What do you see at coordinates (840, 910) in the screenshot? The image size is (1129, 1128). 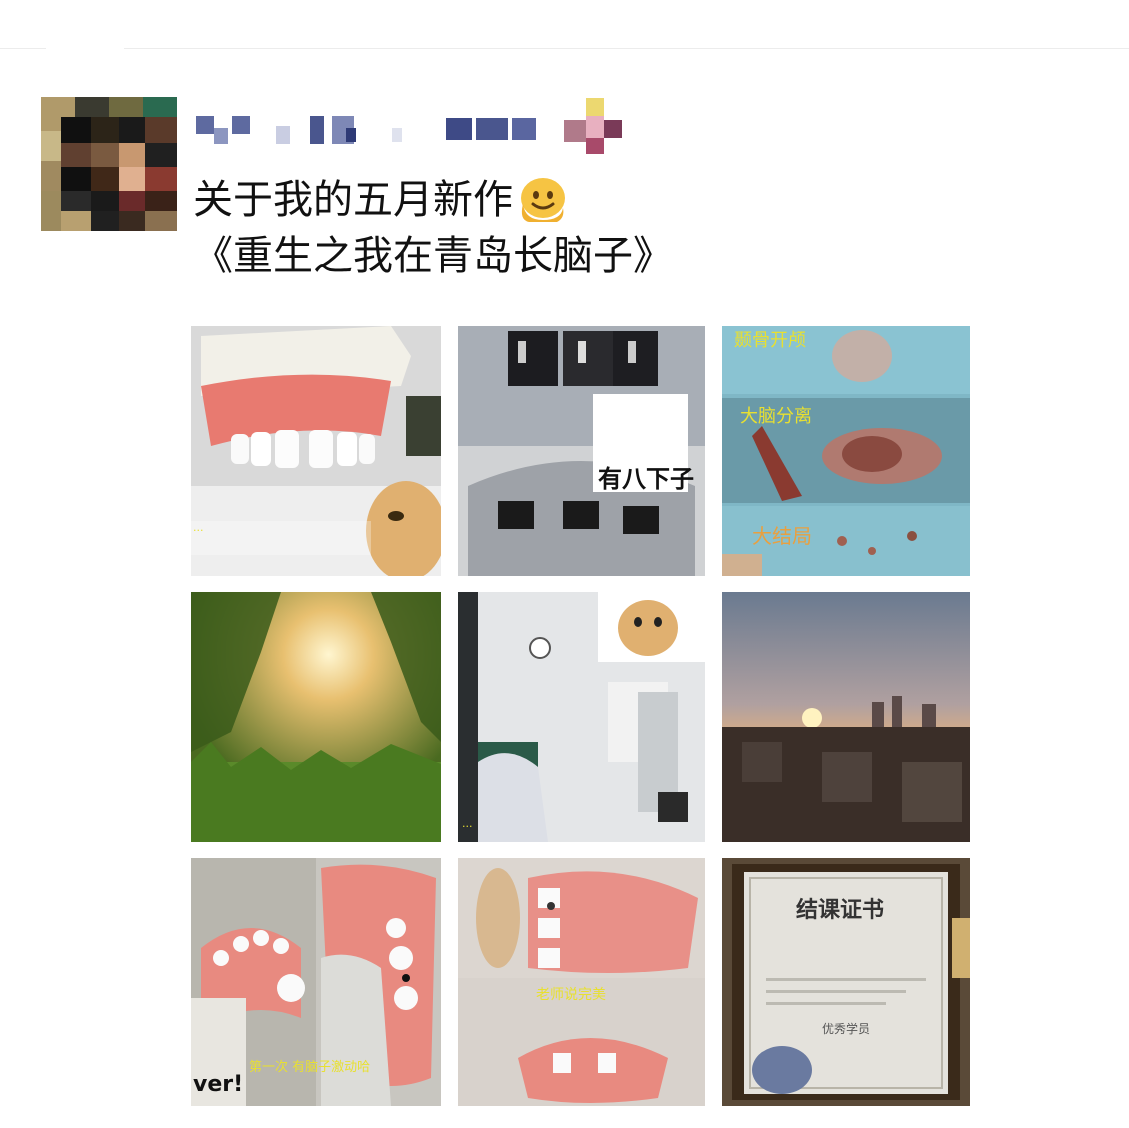 I see `certificate-title: 结课证书` at bounding box center [840, 910].